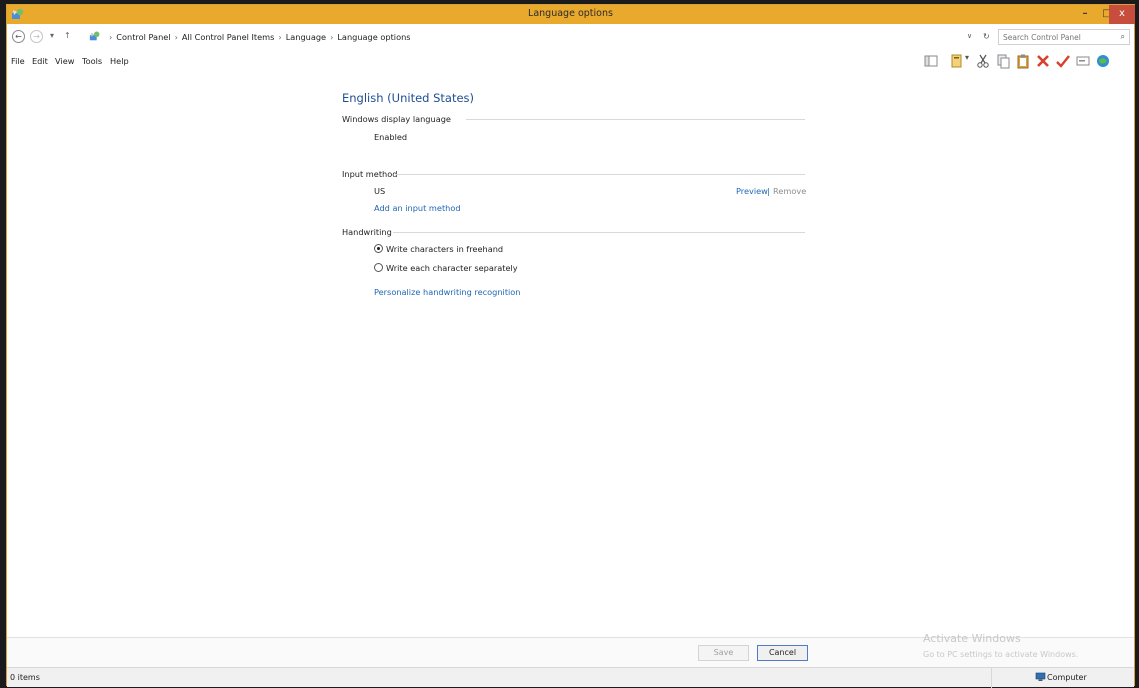  I want to click on breadcrumb-control-panel: Control Panel, so click(143, 37).